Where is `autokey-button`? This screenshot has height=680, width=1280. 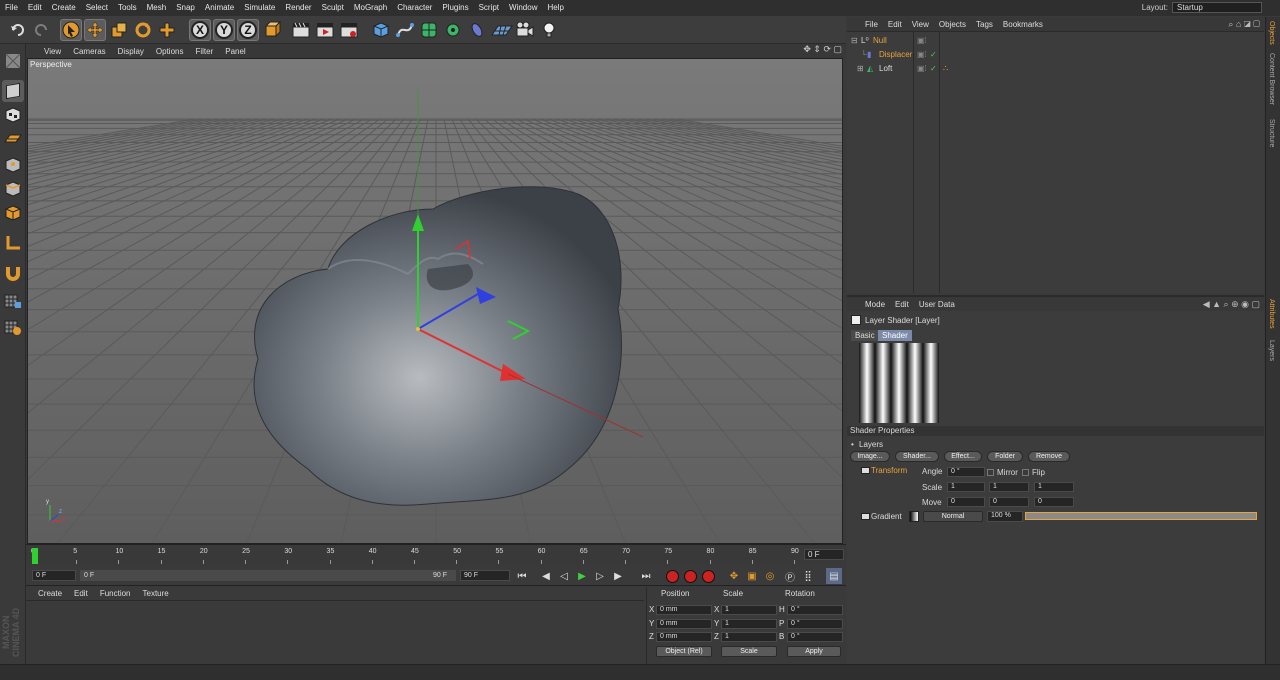 autokey-button is located at coordinates (690, 576).